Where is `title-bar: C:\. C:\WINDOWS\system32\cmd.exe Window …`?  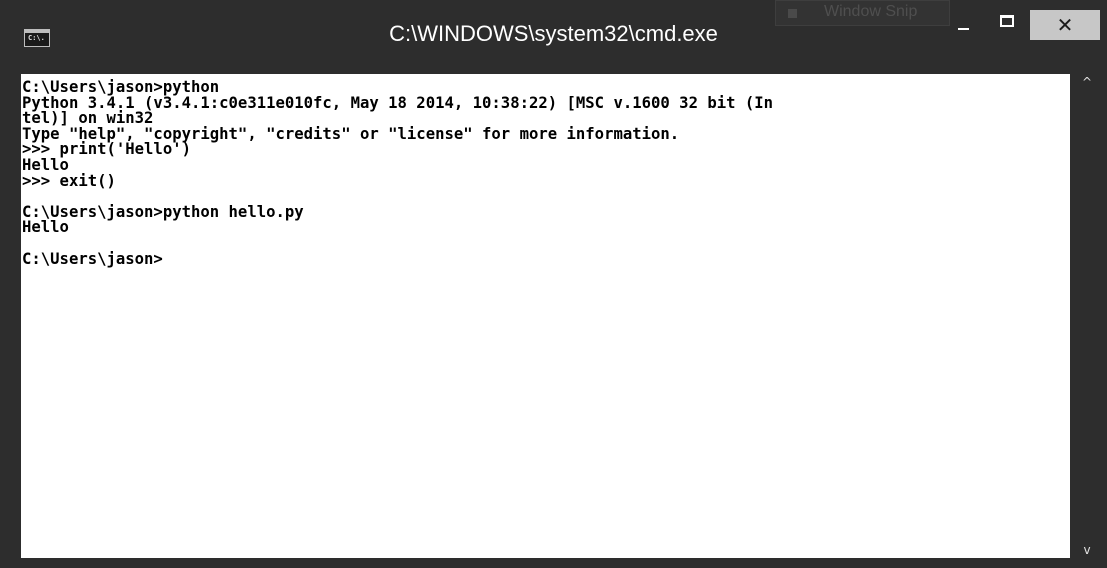 title-bar: C:\. C:\WINDOWS\system32\cmd.exe Window … is located at coordinates (553, 25).